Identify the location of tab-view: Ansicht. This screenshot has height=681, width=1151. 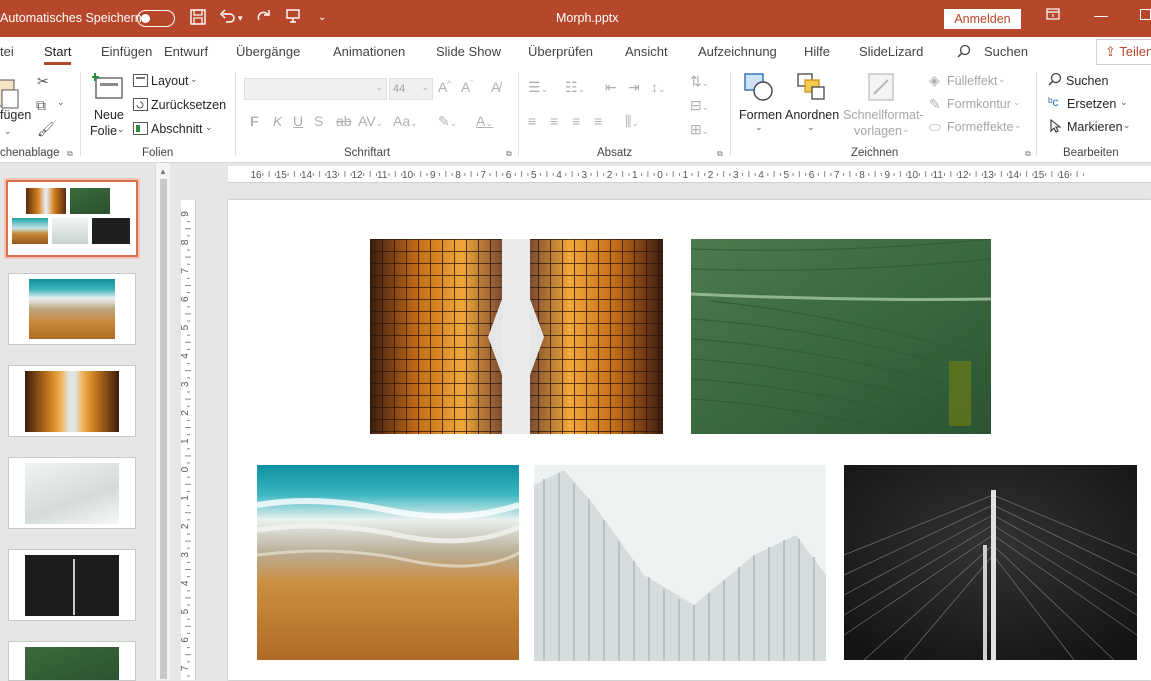
(646, 51).